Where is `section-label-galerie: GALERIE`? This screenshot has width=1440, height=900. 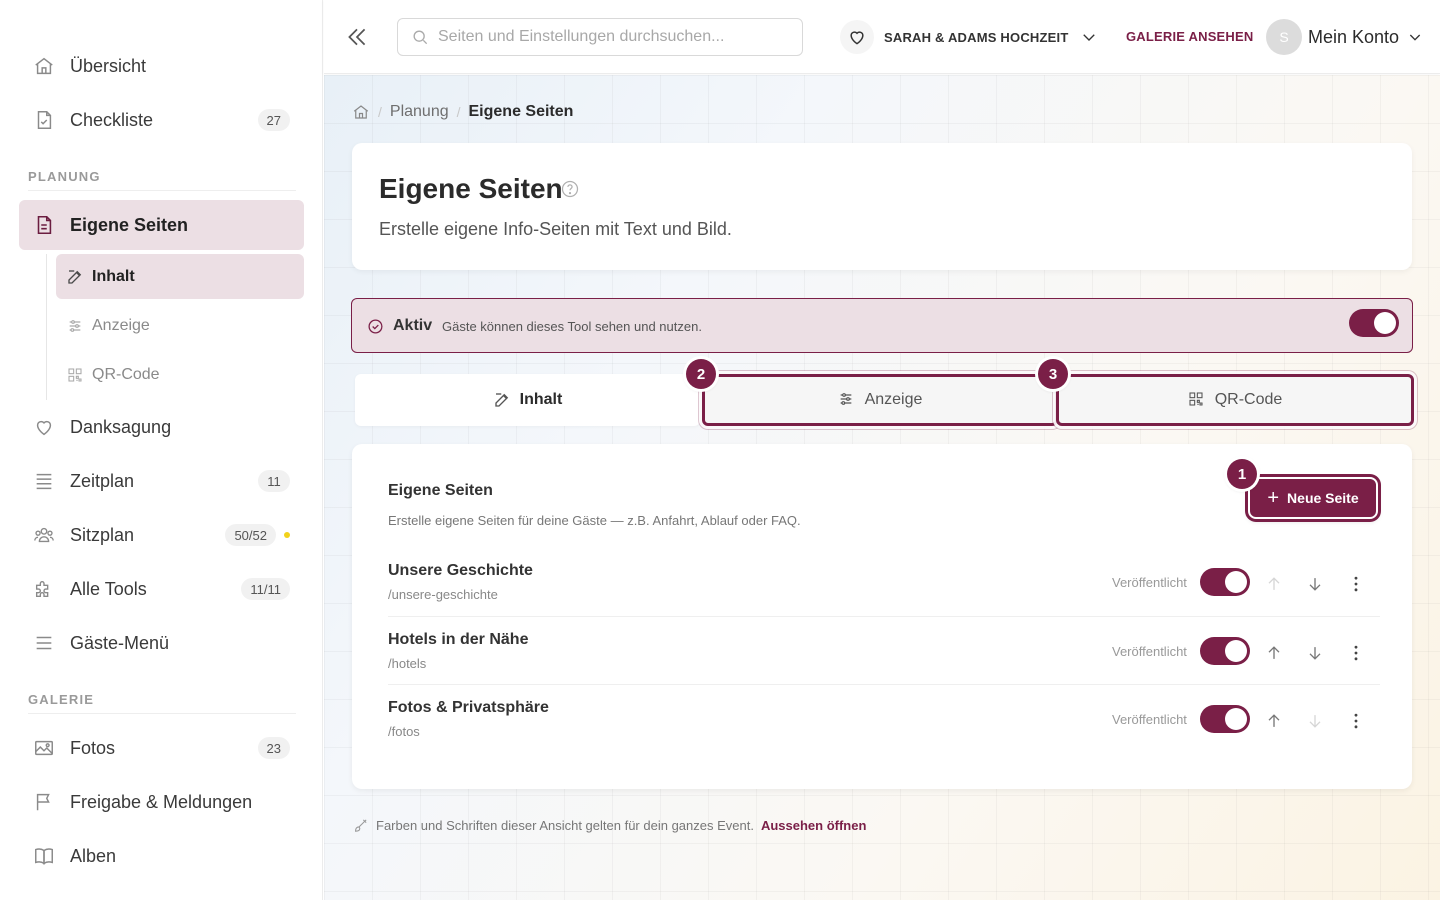
section-label-galerie: GALERIE is located at coordinates (61, 699).